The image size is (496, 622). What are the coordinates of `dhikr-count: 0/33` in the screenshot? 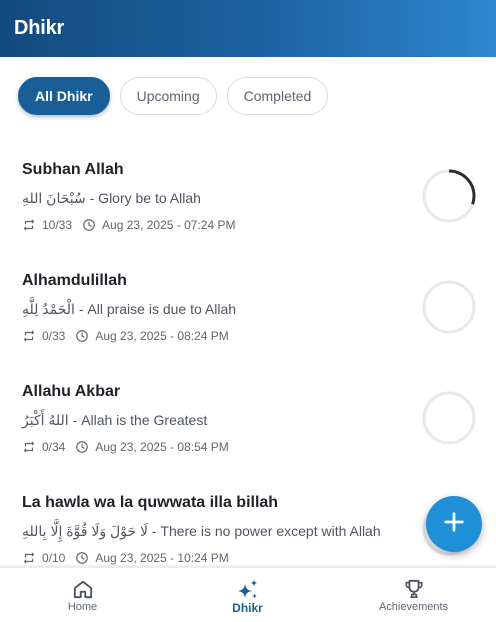 It's located at (54, 336).